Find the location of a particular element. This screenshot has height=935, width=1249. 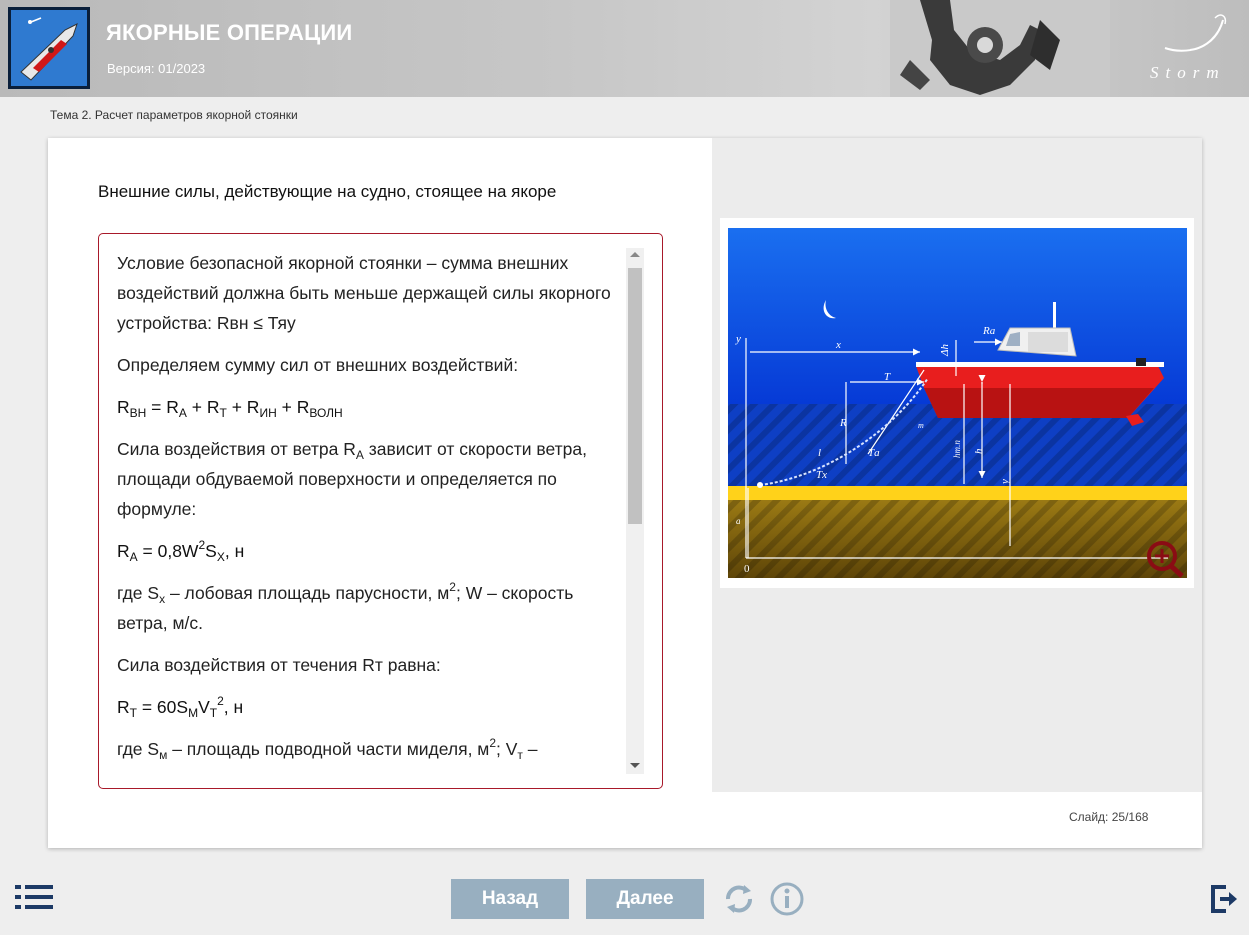

diagram-label-m: m is located at coordinates (921, 425).